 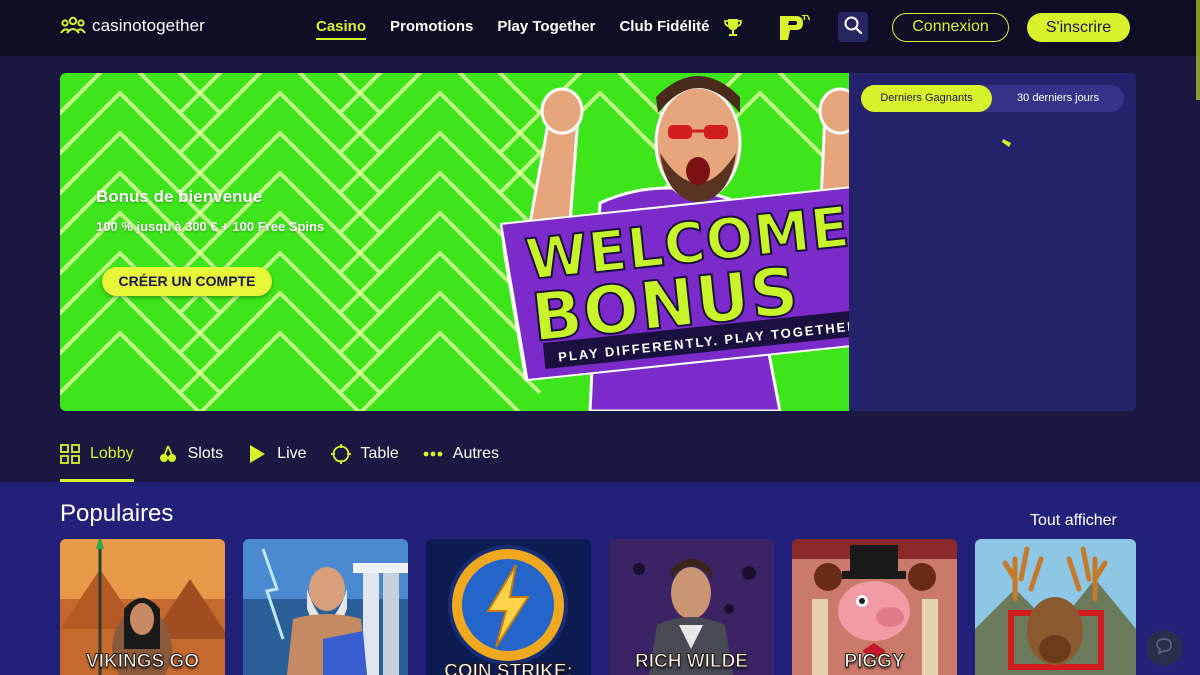 What do you see at coordinates (168, 454) in the screenshot?
I see `cherries-icon` at bounding box center [168, 454].